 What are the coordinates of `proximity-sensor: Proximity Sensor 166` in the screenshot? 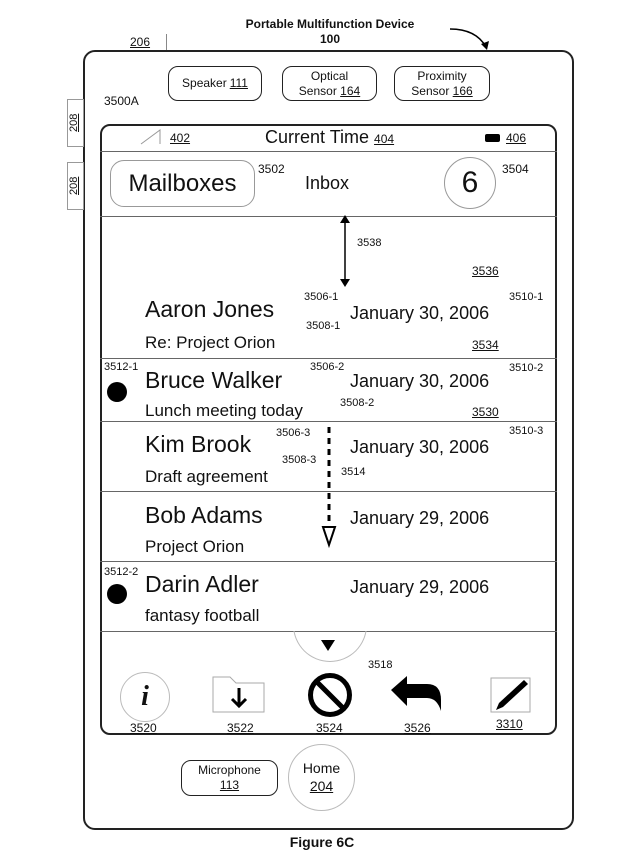 It's located at (442, 83).